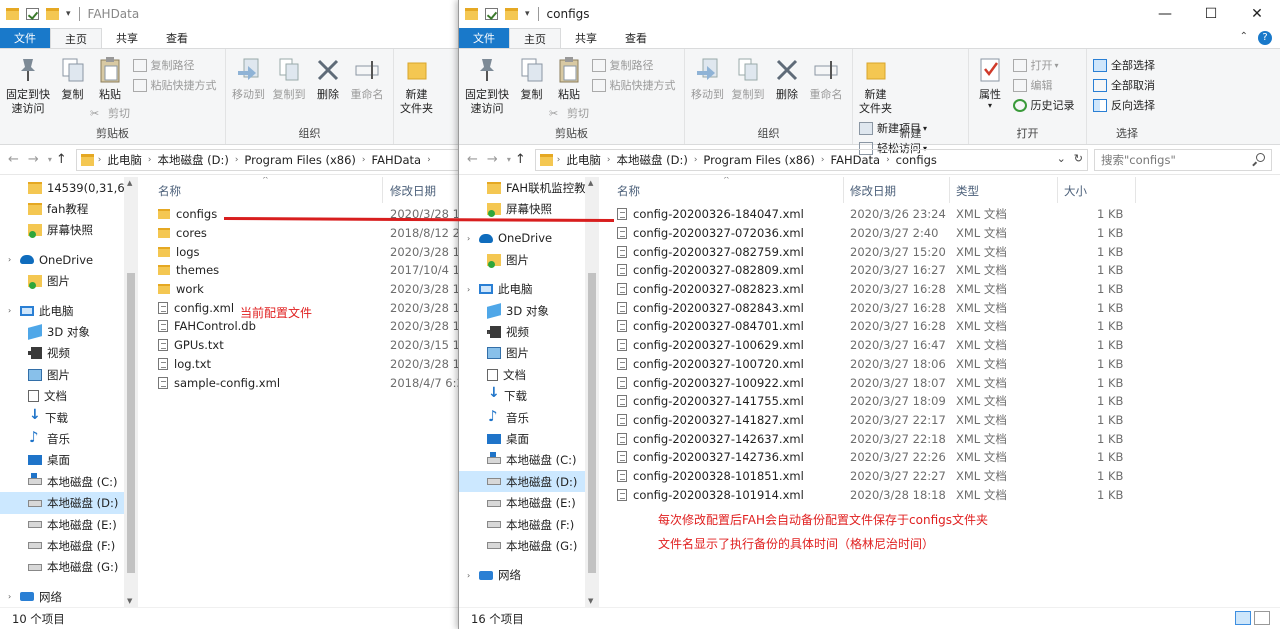 The width and height of the screenshot is (1280, 629). Describe the element at coordinates (509, 159) in the screenshot. I see `recent-dropdown-icon: ▾` at that location.